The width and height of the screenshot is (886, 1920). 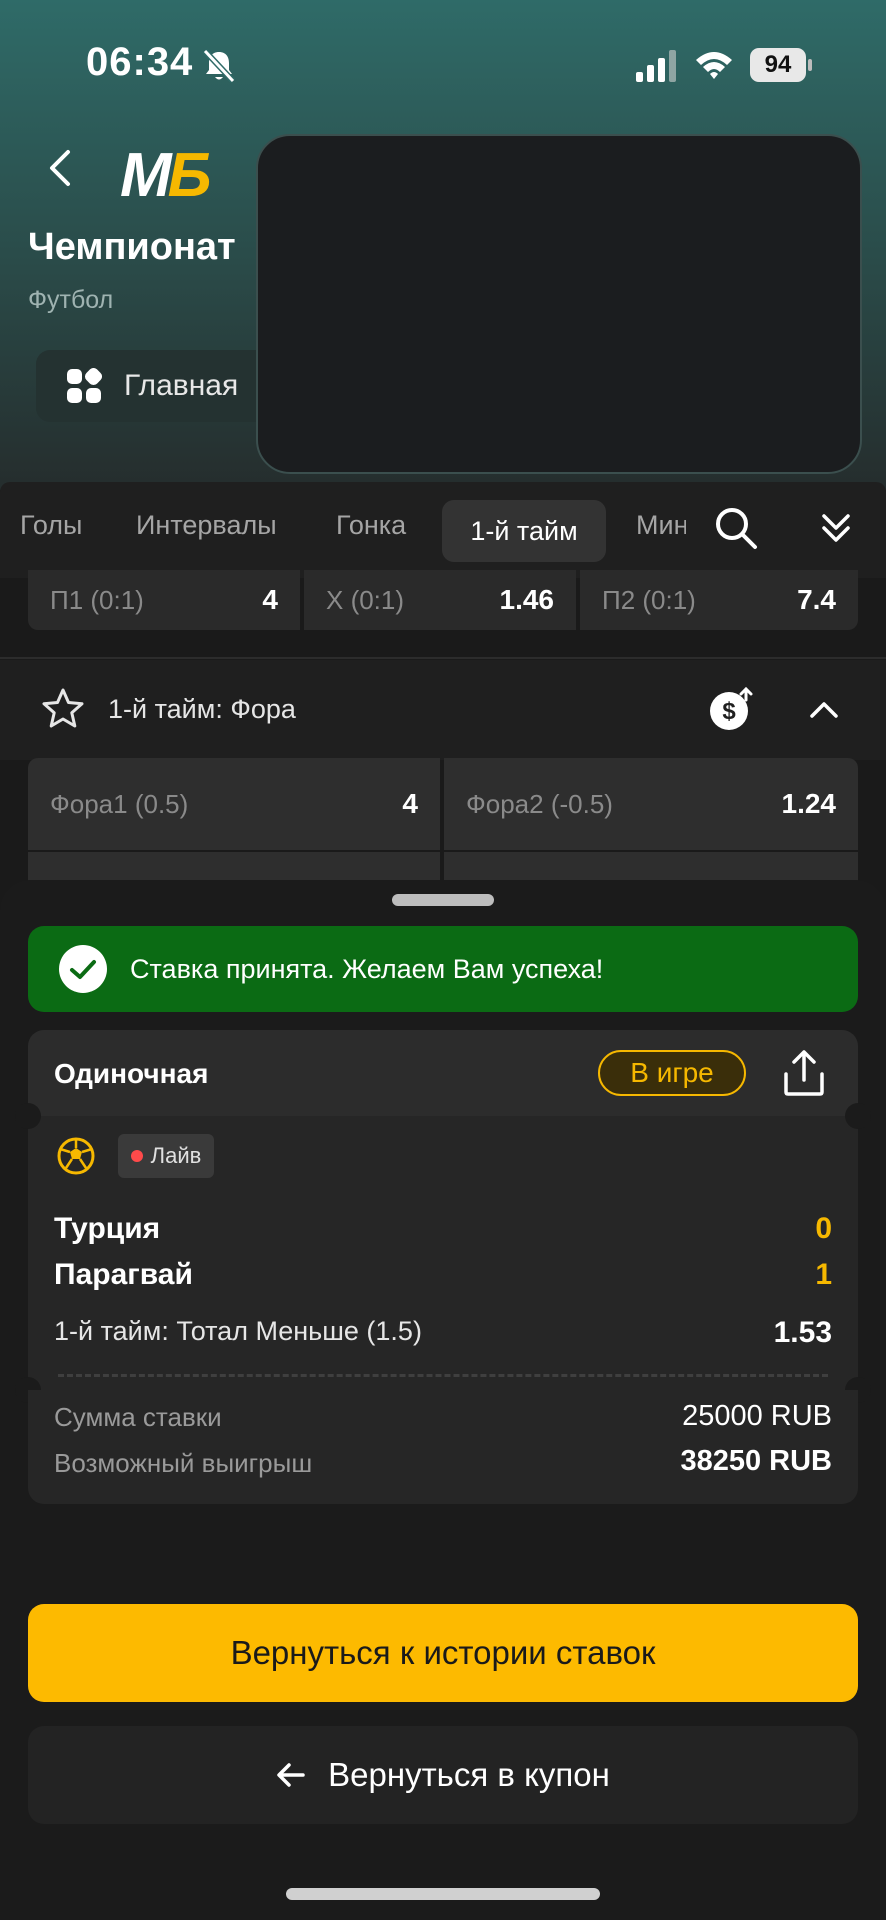 What do you see at coordinates (83, 969) in the screenshot?
I see `check-circle-icon` at bounding box center [83, 969].